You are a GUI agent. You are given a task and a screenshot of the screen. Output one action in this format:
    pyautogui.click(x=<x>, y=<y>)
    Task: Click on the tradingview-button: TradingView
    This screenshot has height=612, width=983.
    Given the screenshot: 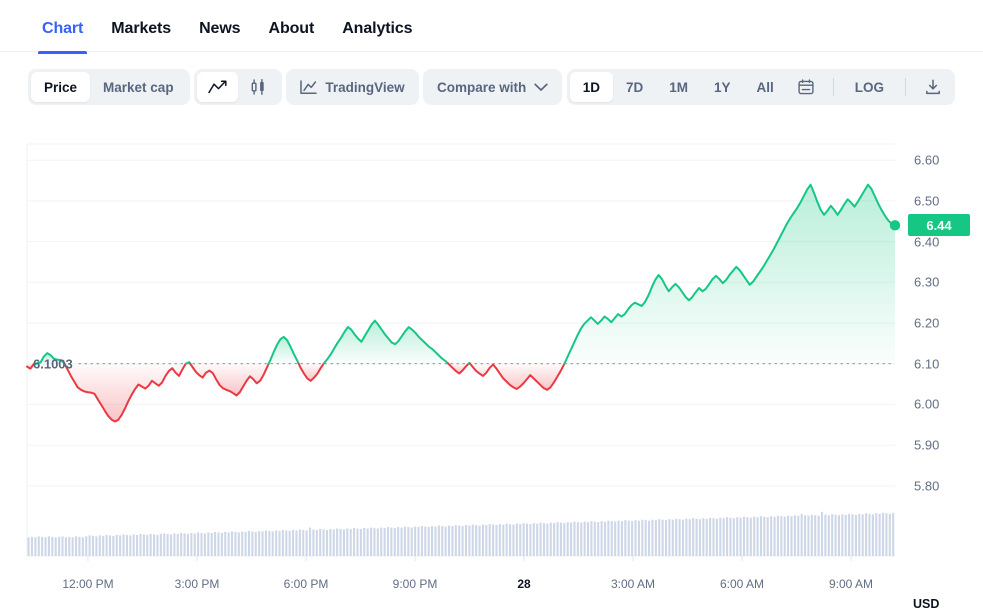 What is the action you would take?
    pyautogui.click(x=352, y=87)
    